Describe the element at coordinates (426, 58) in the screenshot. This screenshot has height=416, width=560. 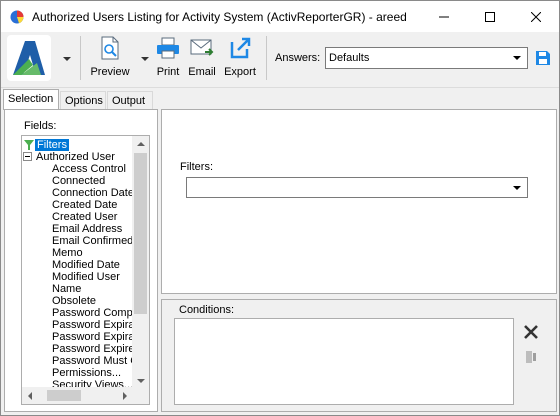
I see `answers-dropdown: Defaults` at that location.